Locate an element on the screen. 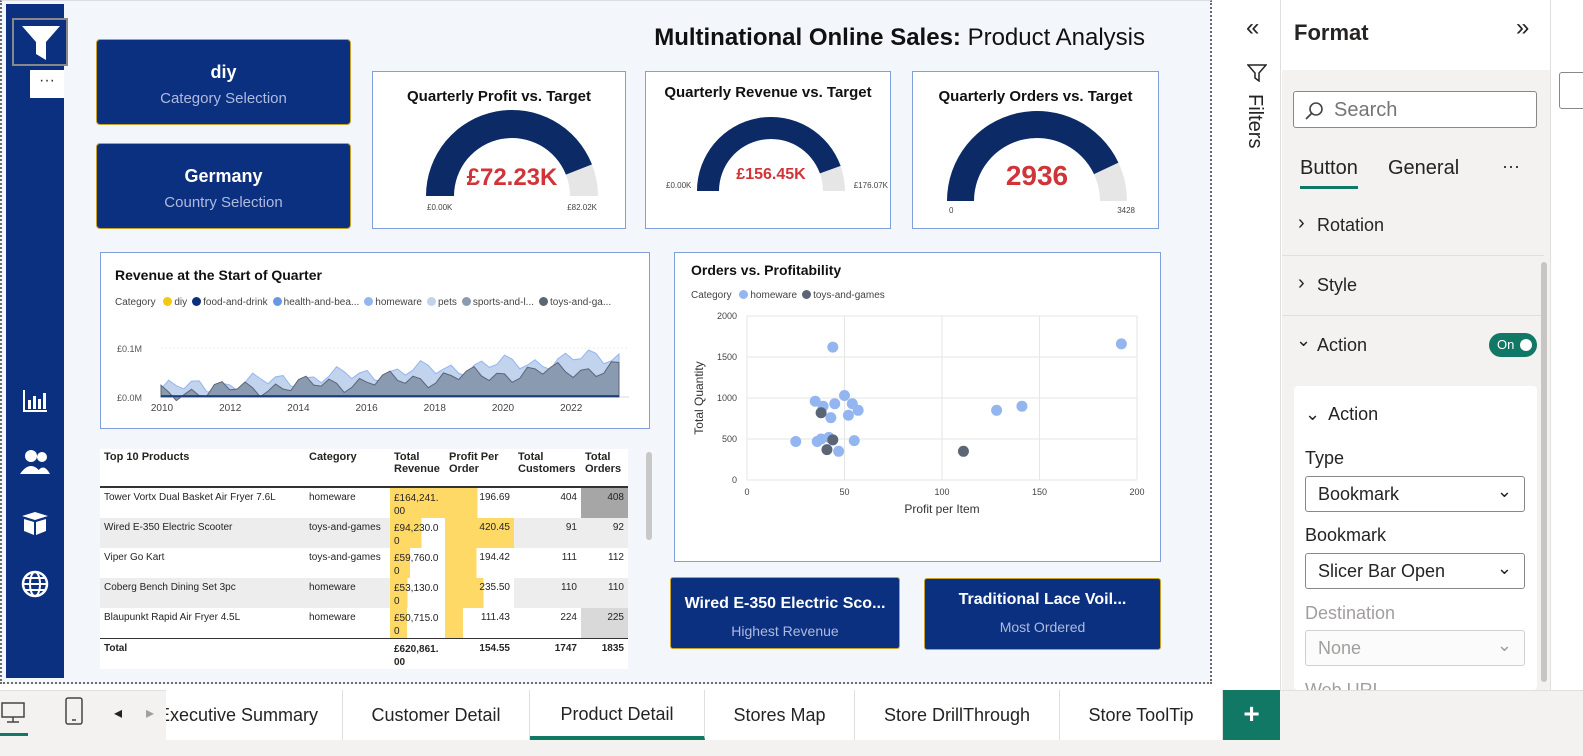 This screenshot has width=1583, height=756. filter-funnel-button is located at coordinates (40, 42).